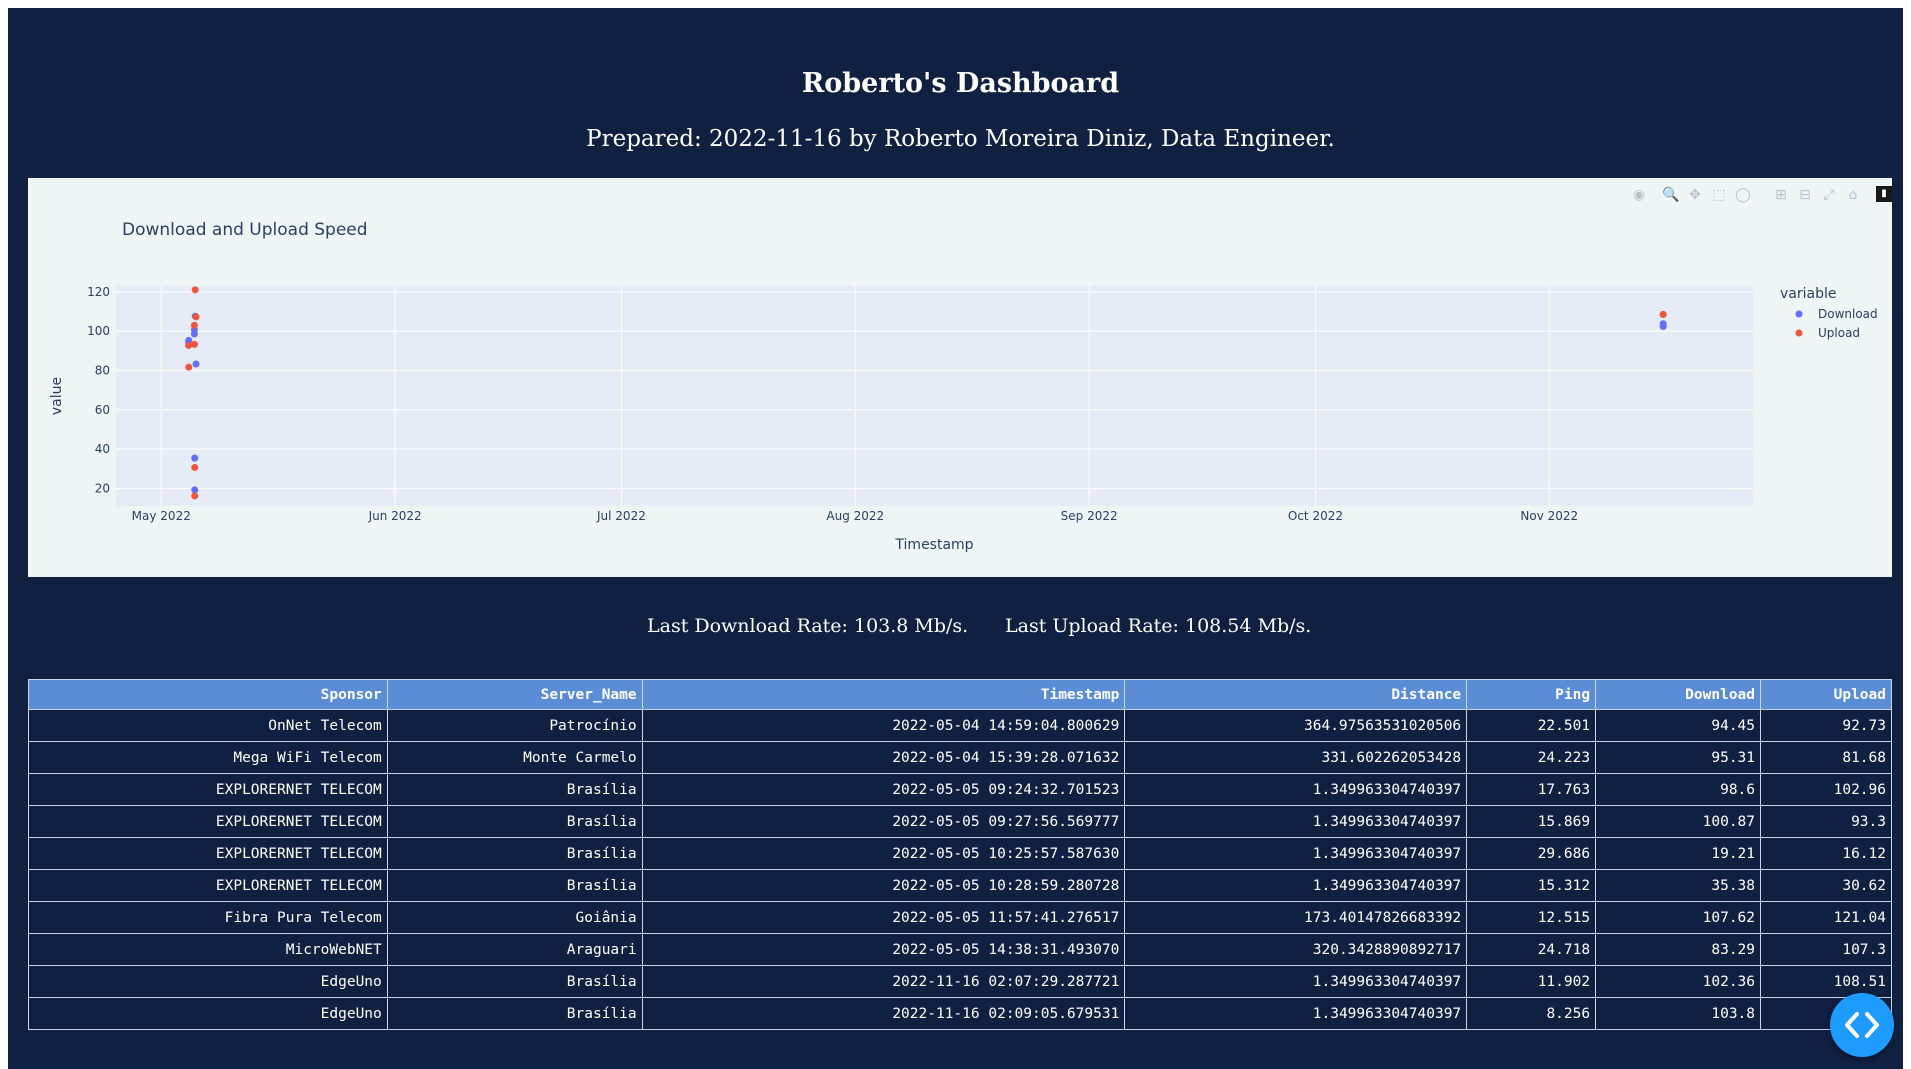 This screenshot has width=1911, height=1069. I want to click on column-header-distance: Distance, so click(1296, 694).